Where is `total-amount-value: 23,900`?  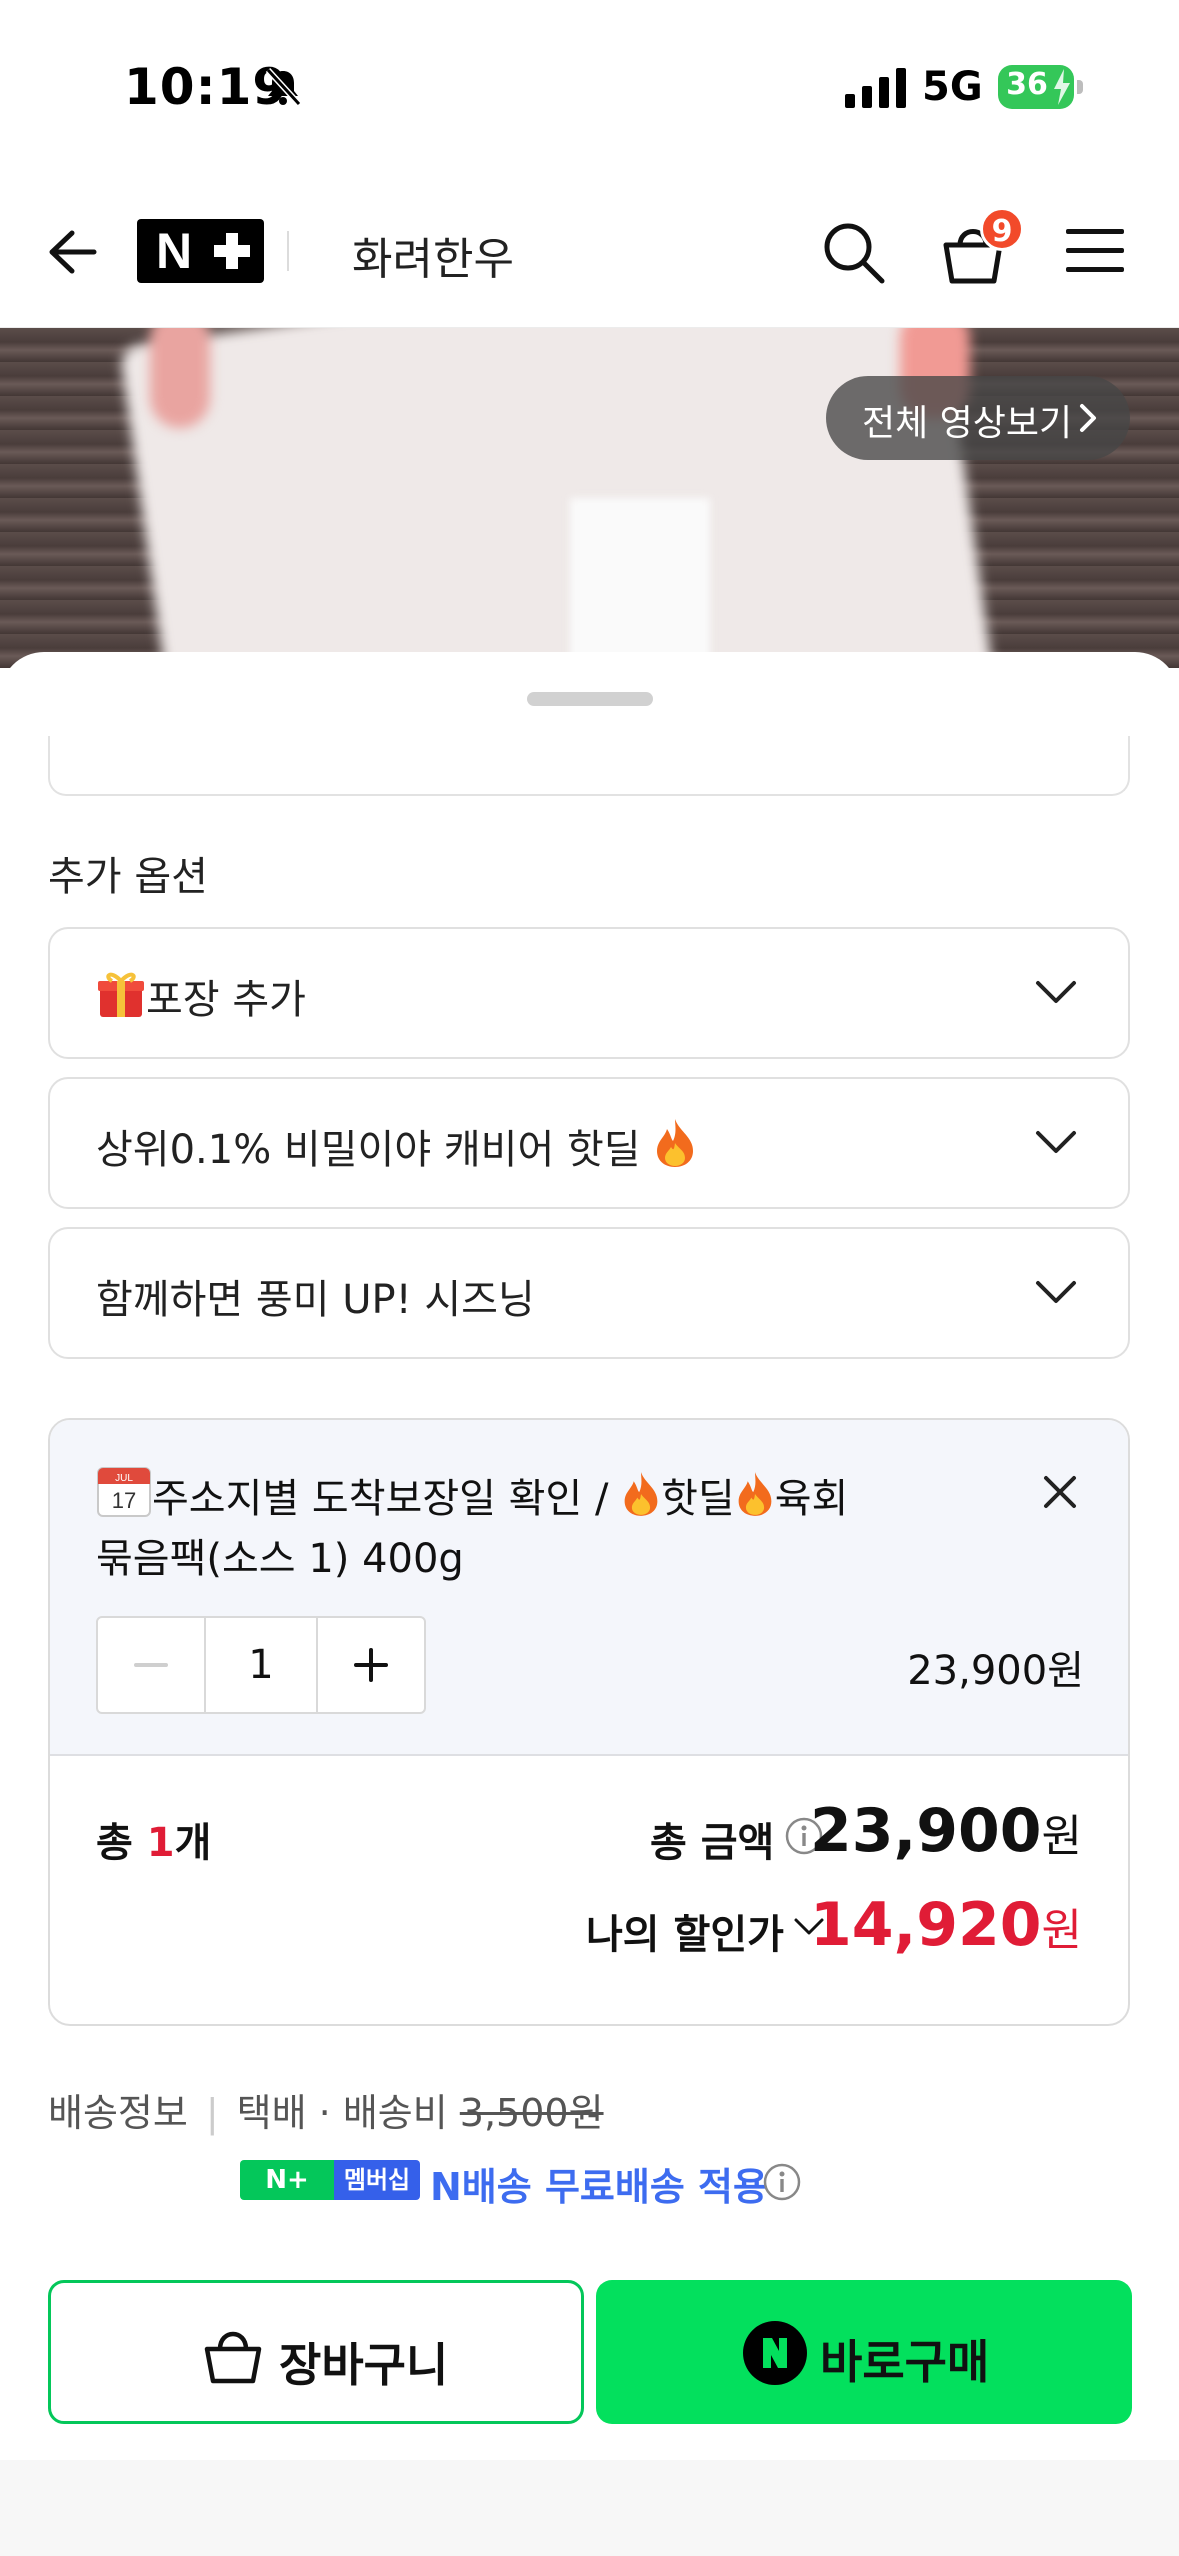 total-amount-value: 23,900 is located at coordinates (925, 1831).